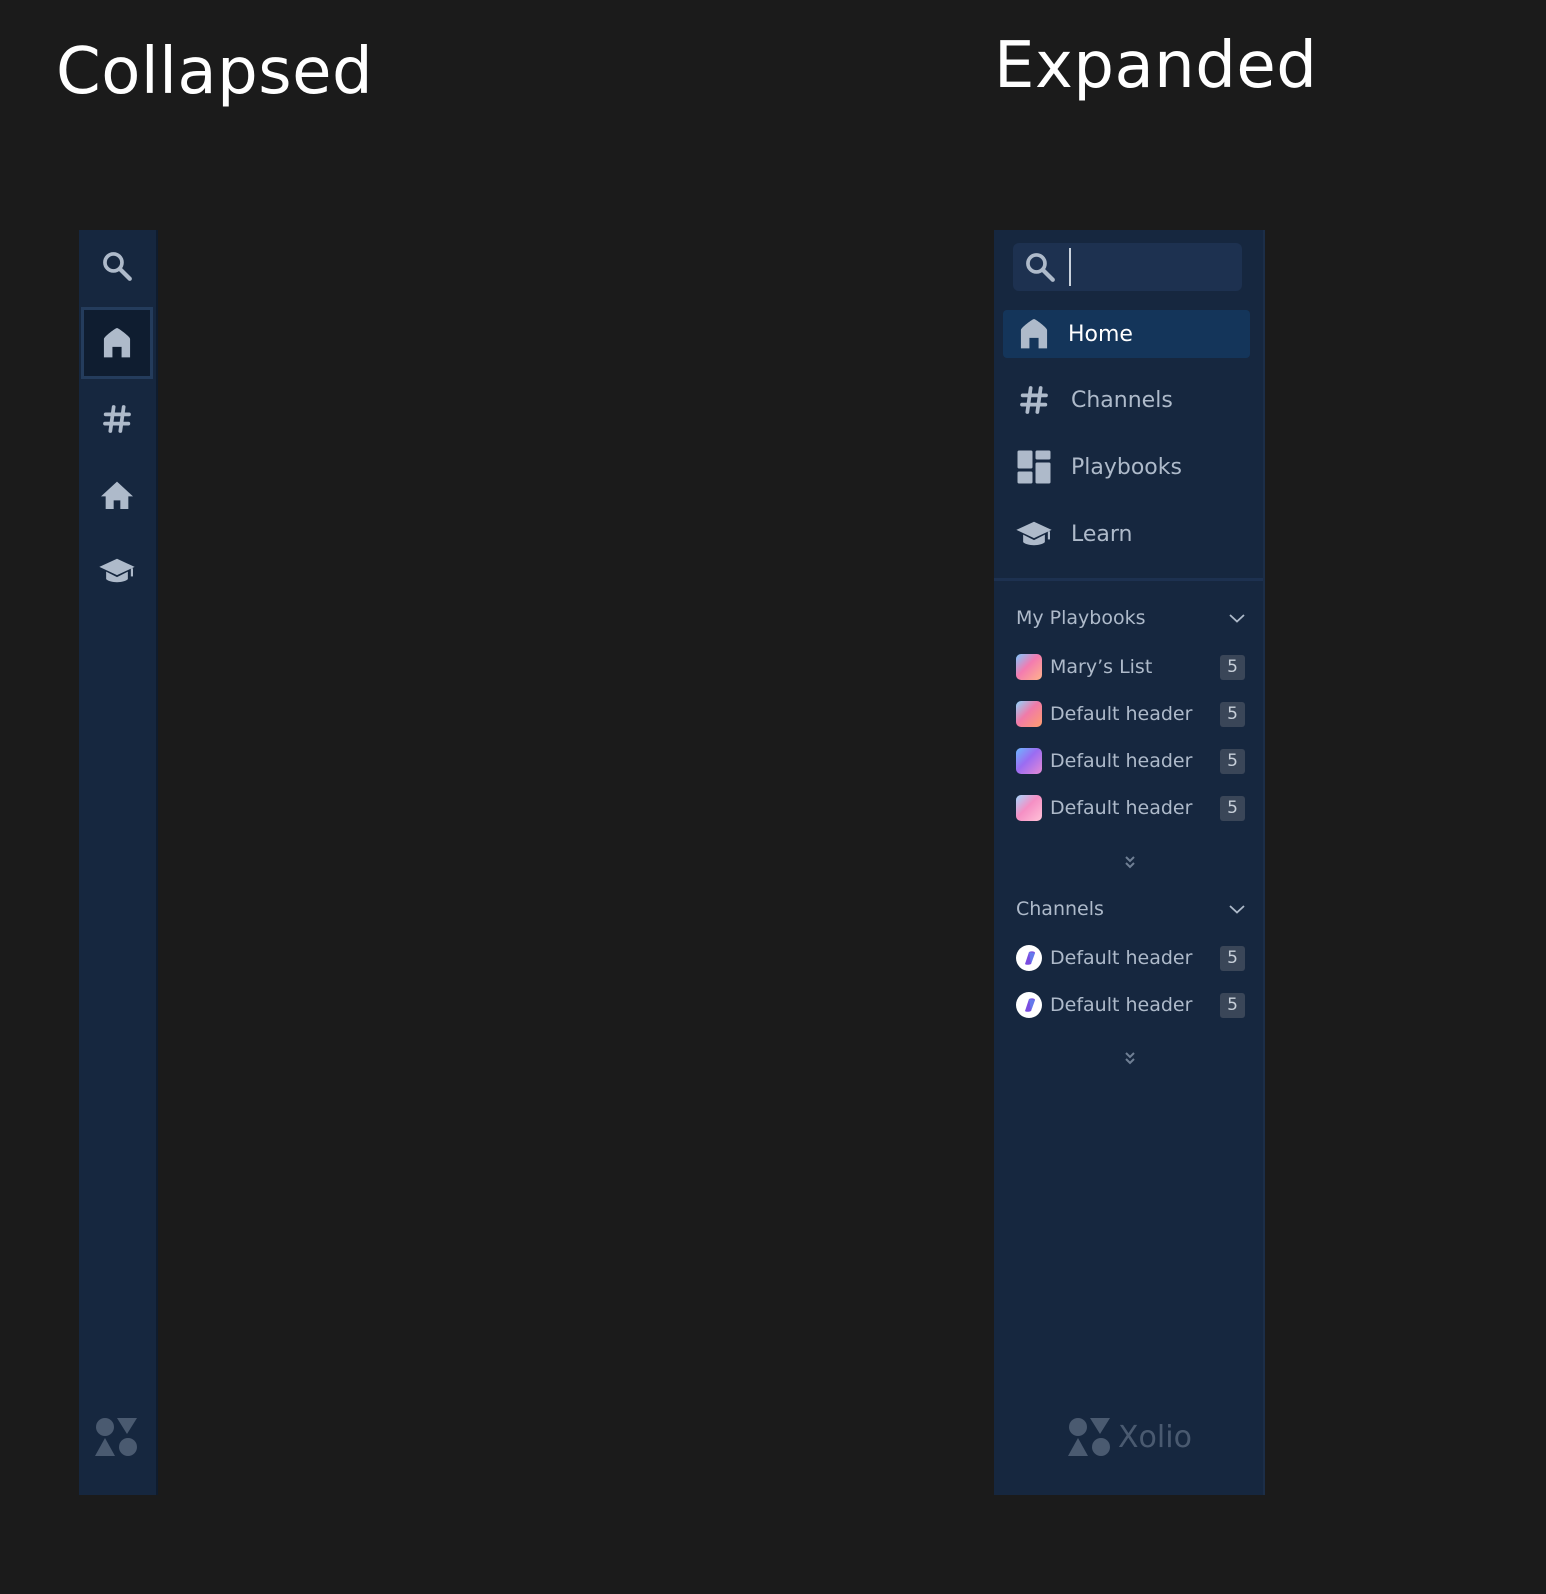 The height and width of the screenshot is (1594, 1546). Describe the element at coordinates (1100, 334) in the screenshot. I see `nav-item-label: Home` at that location.